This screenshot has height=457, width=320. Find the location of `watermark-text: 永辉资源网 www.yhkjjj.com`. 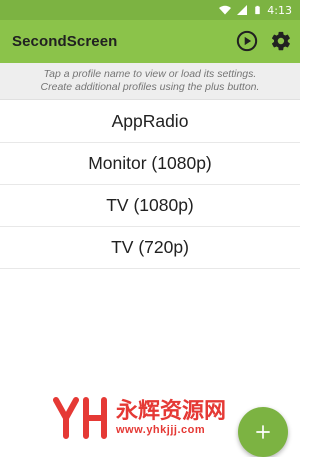

watermark-text: 永辉资源网 www.yhkjjj.com is located at coordinates (171, 418).